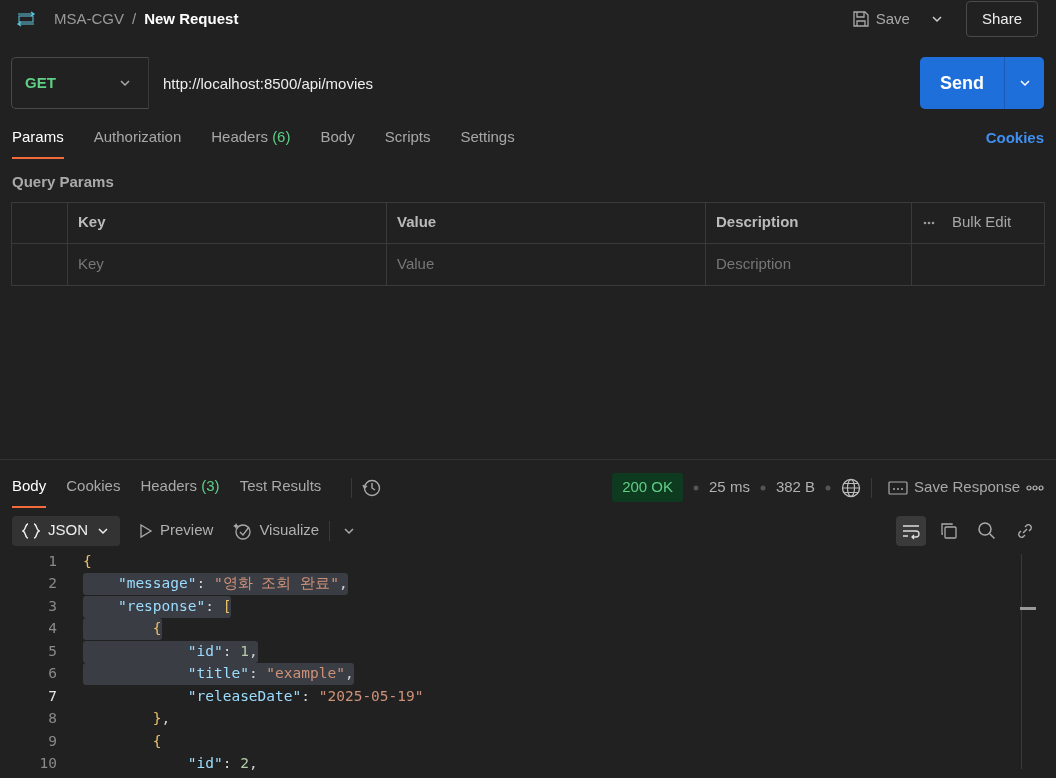  I want to click on param-field: Value, so click(546, 264).